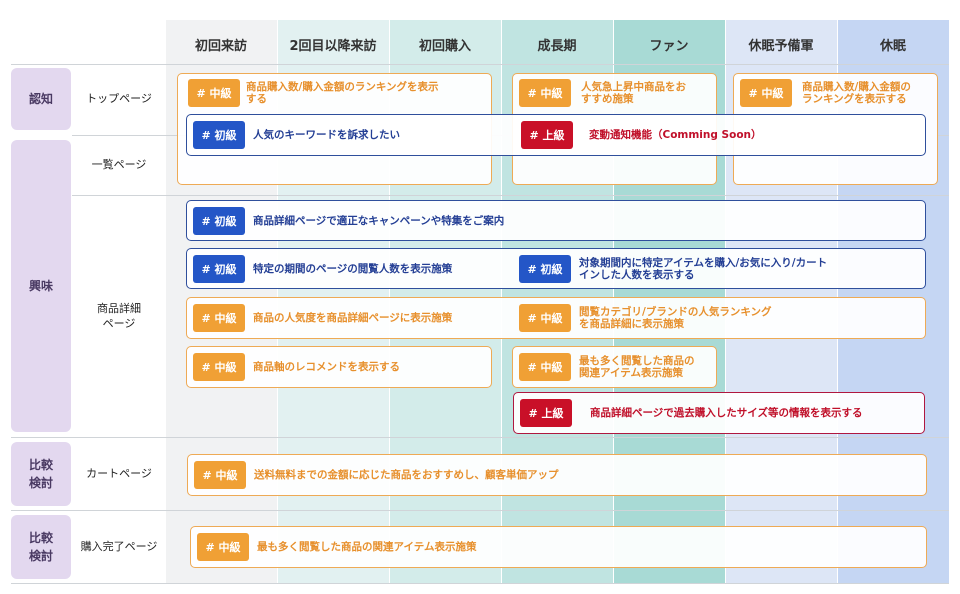  Describe the element at coordinates (353, 268) in the screenshot. I see `card-text: 特定の期間のページの閲覧人数を表示施策` at that location.